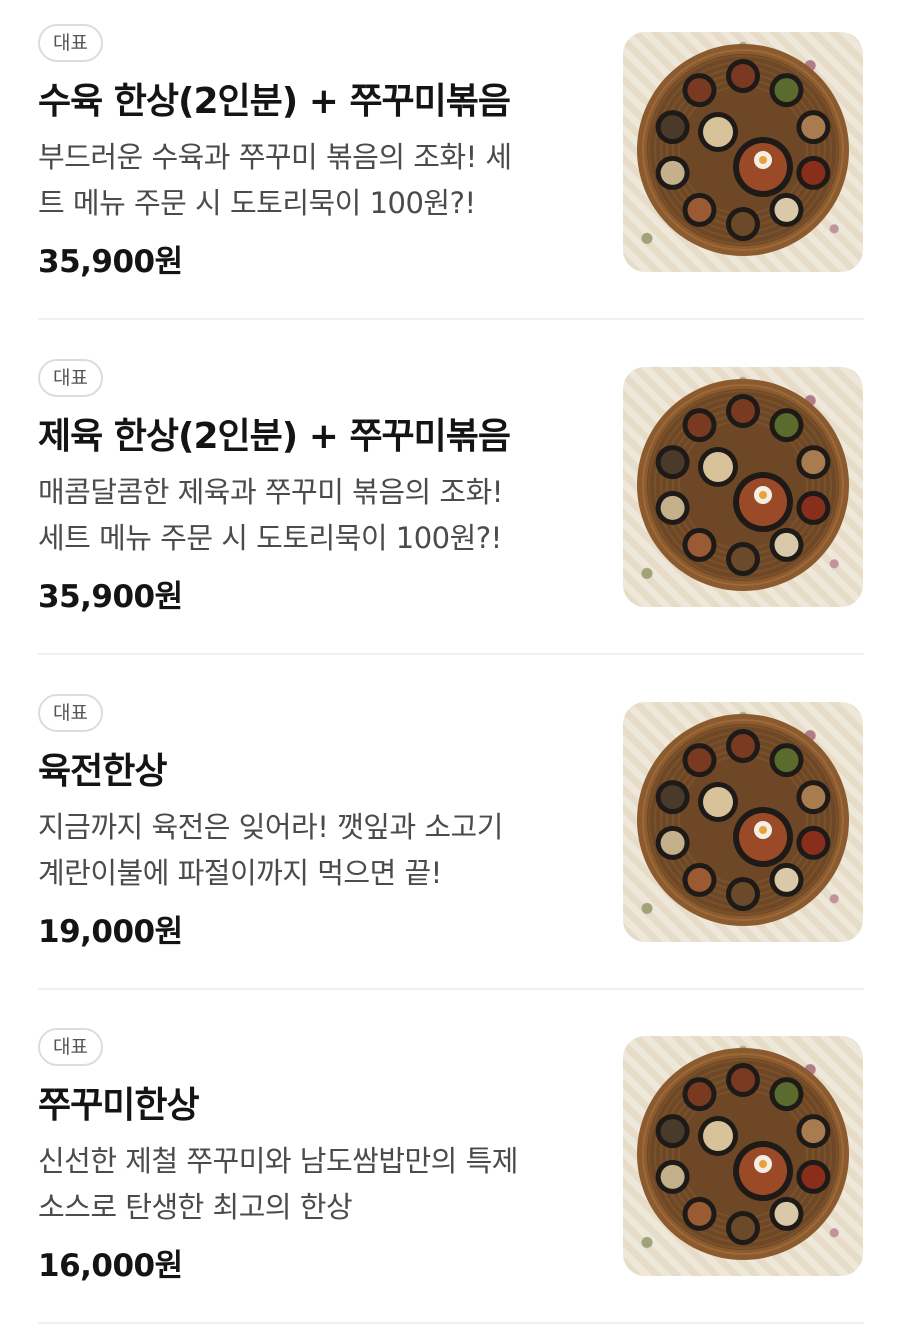 The height and width of the screenshot is (1338, 900). Describe the element at coordinates (195, 1207) in the screenshot. I see `description-line: 소스로 탄생한 최고의 한상` at that location.